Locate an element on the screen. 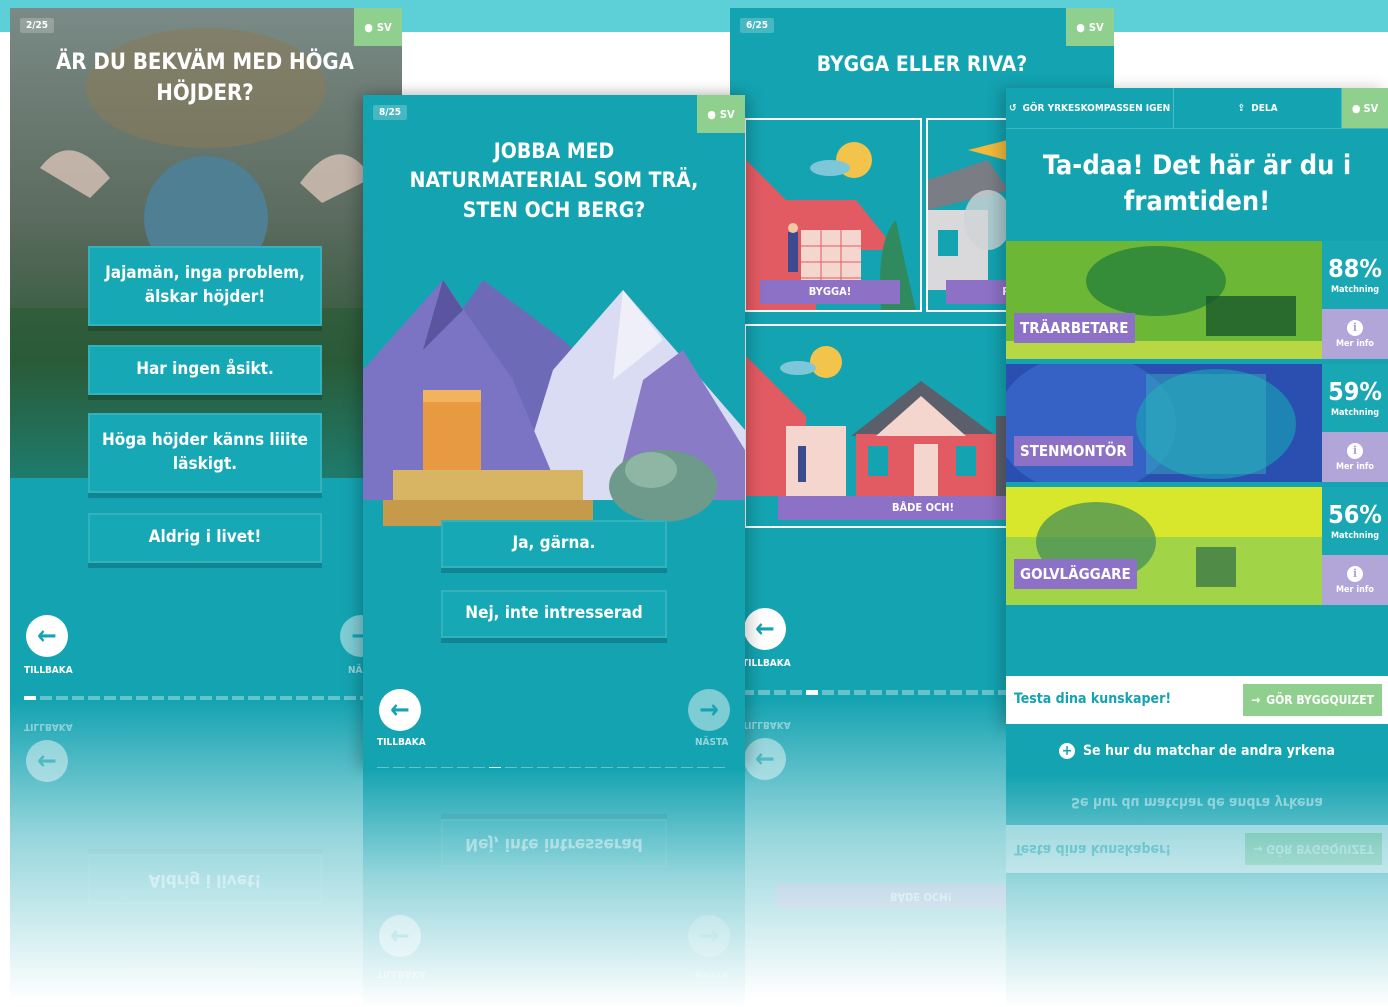 The image size is (1388, 1007). redo-label: GÖR YRKESKOMPASSEN IGEN is located at coordinates (1096, 108).